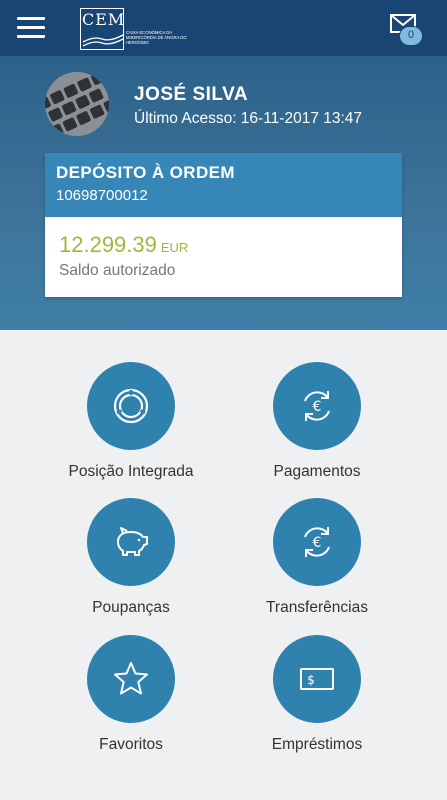 This screenshot has height=800, width=447. Describe the element at coordinates (191, 94) in the screenshot. I see `user-name: JOSÉ SILVA` at that location.